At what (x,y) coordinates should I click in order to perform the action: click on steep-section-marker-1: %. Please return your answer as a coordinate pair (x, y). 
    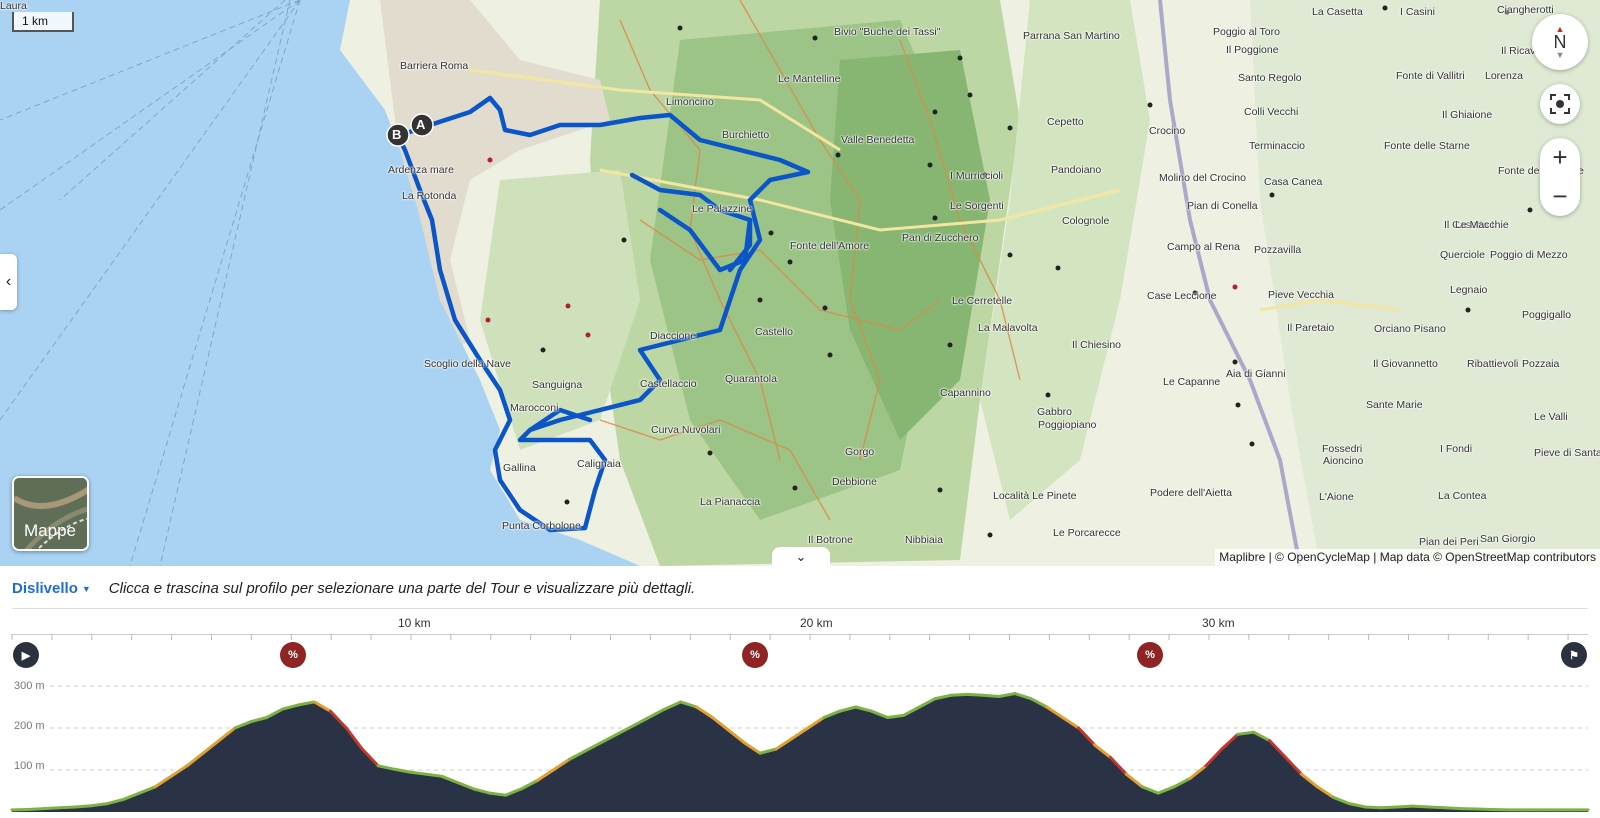
    Looking at the image, I should click on (293, 655).